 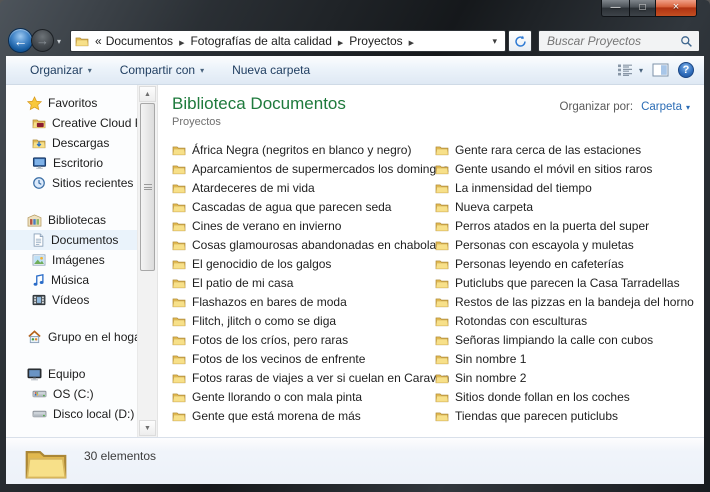 I want to click on folder-item: Flashazos en bares de moda, so click(x=303, y=301).